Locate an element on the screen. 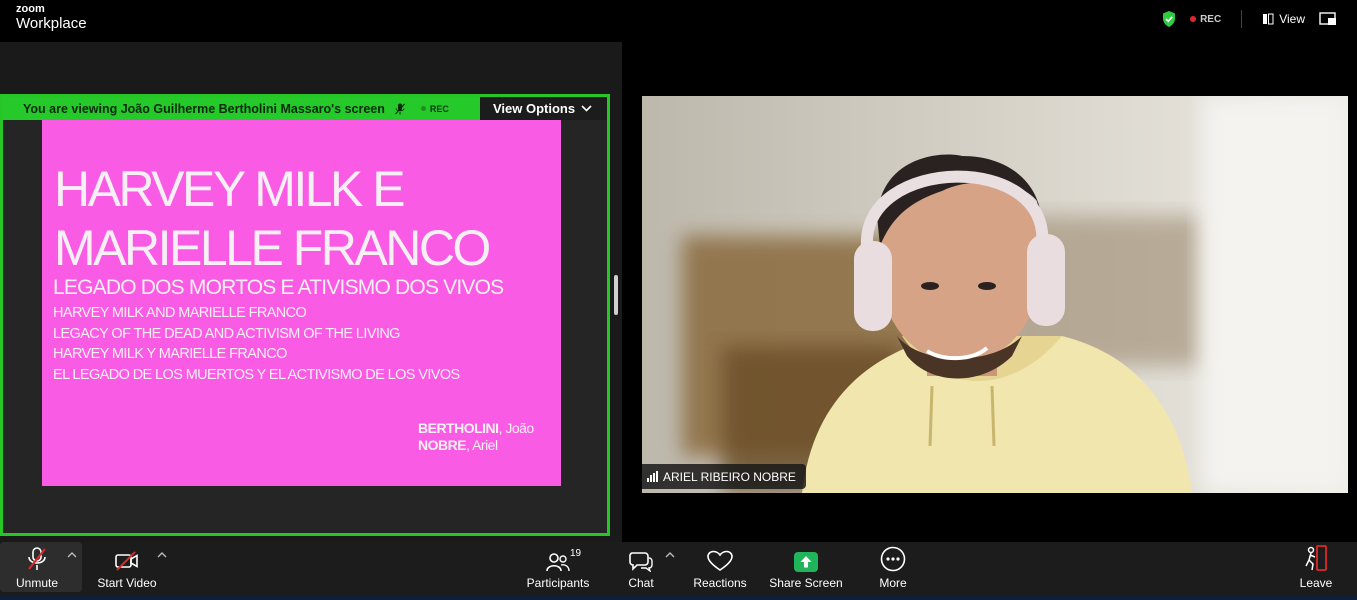 The height and width of the screenshot is (600, 1357). start-video-button: Start Video is located at coordinates (127, 569).